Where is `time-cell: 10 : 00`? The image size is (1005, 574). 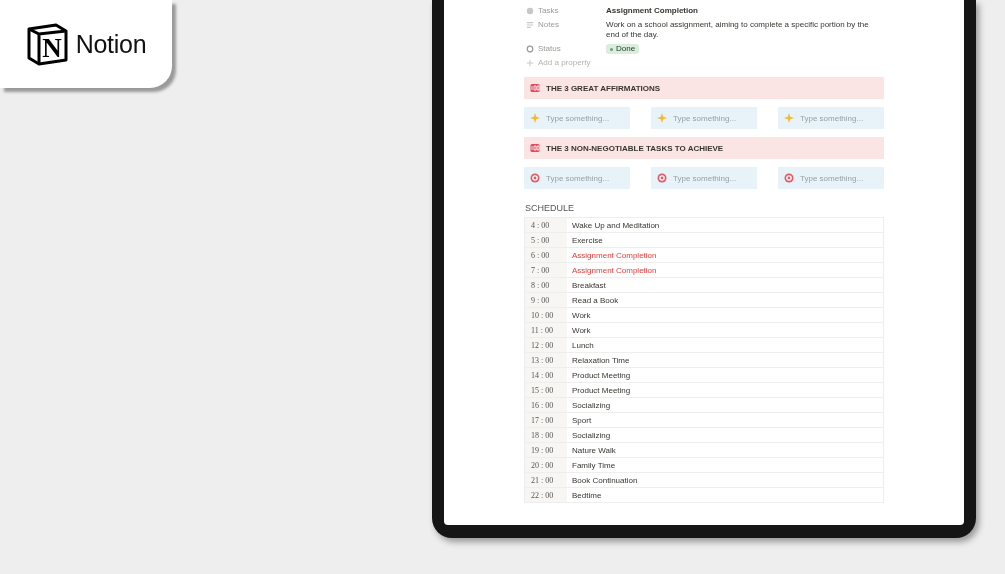
time-cell: 10 : 00 is located at coordinates (546, 315).